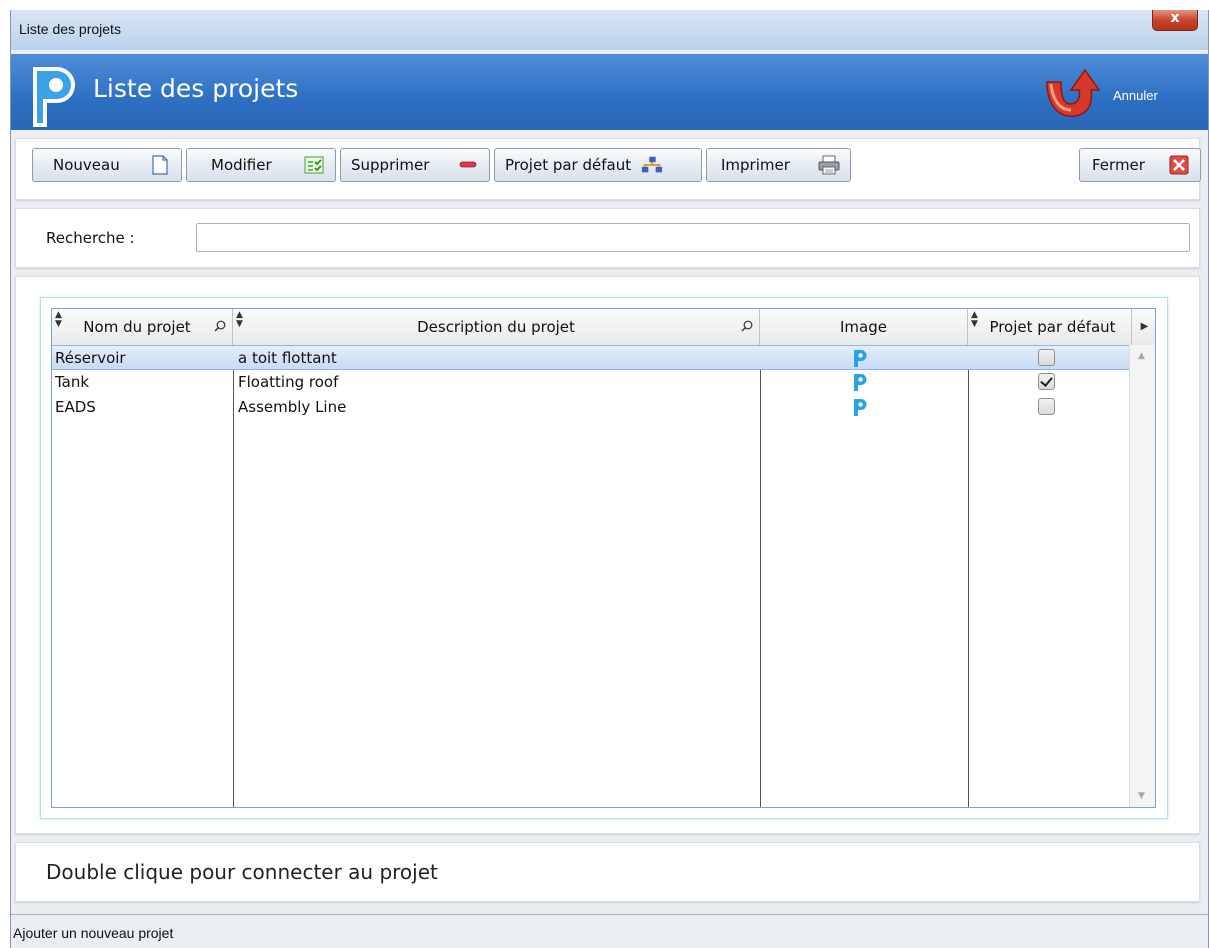  I want to click on network-hierarchy-icon, so click(652, 165).